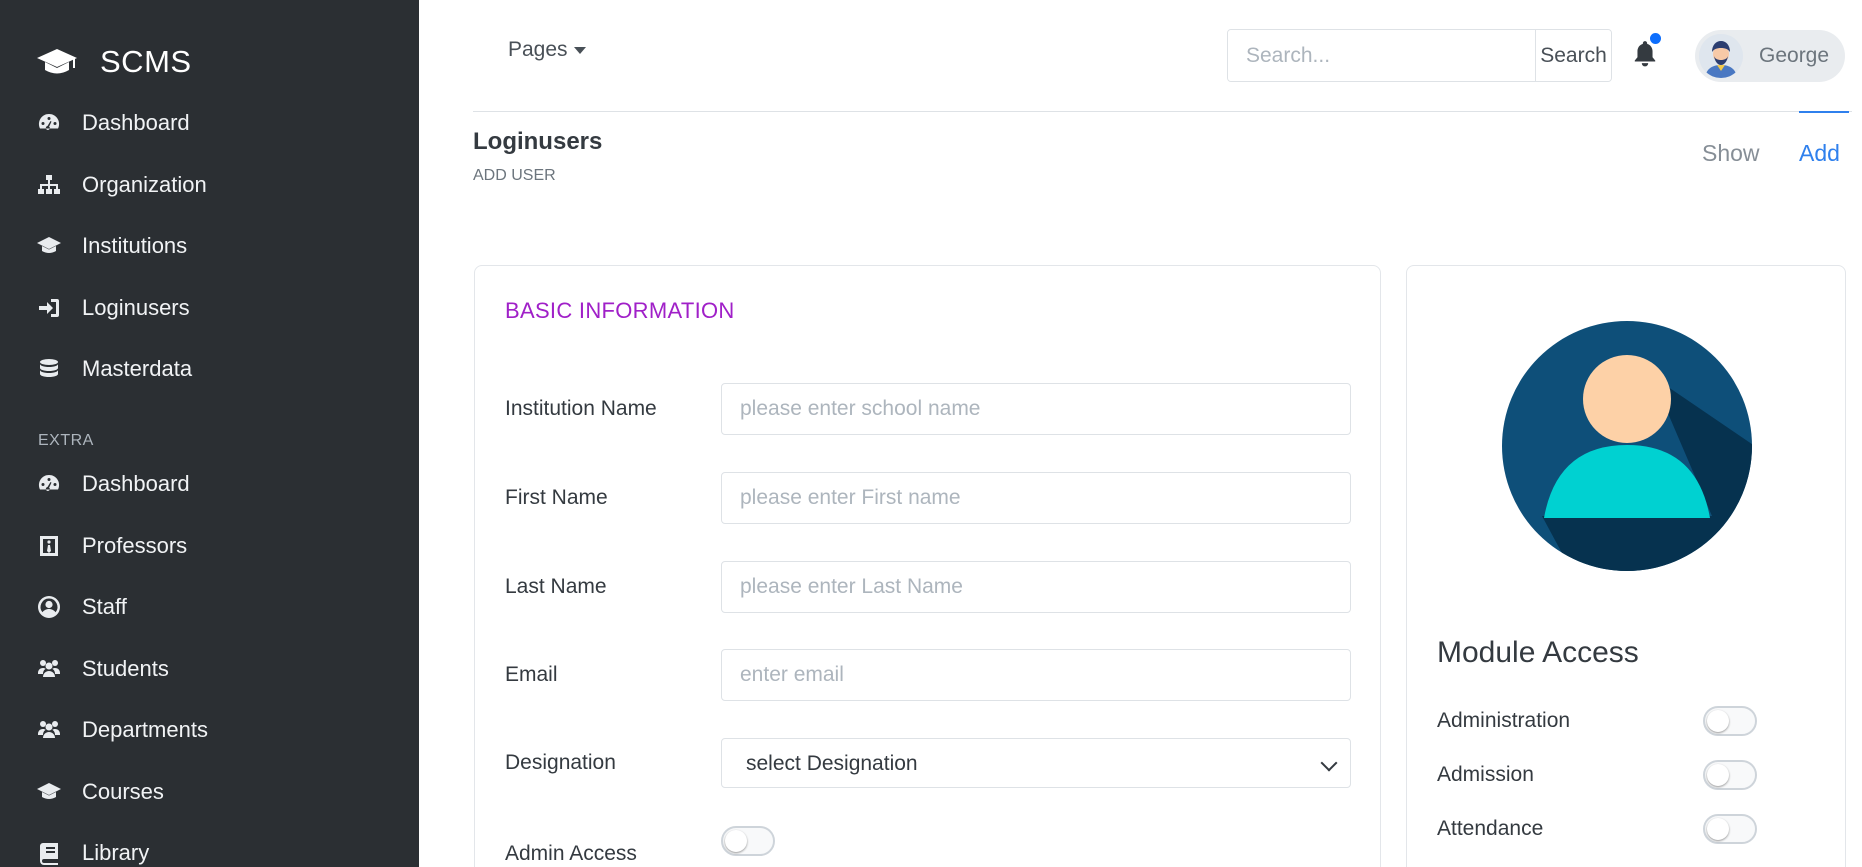 The image size is (1862, 867). Describe the element at coordinates (1381, 55) in the screenshot. I see `search-input` at that location.